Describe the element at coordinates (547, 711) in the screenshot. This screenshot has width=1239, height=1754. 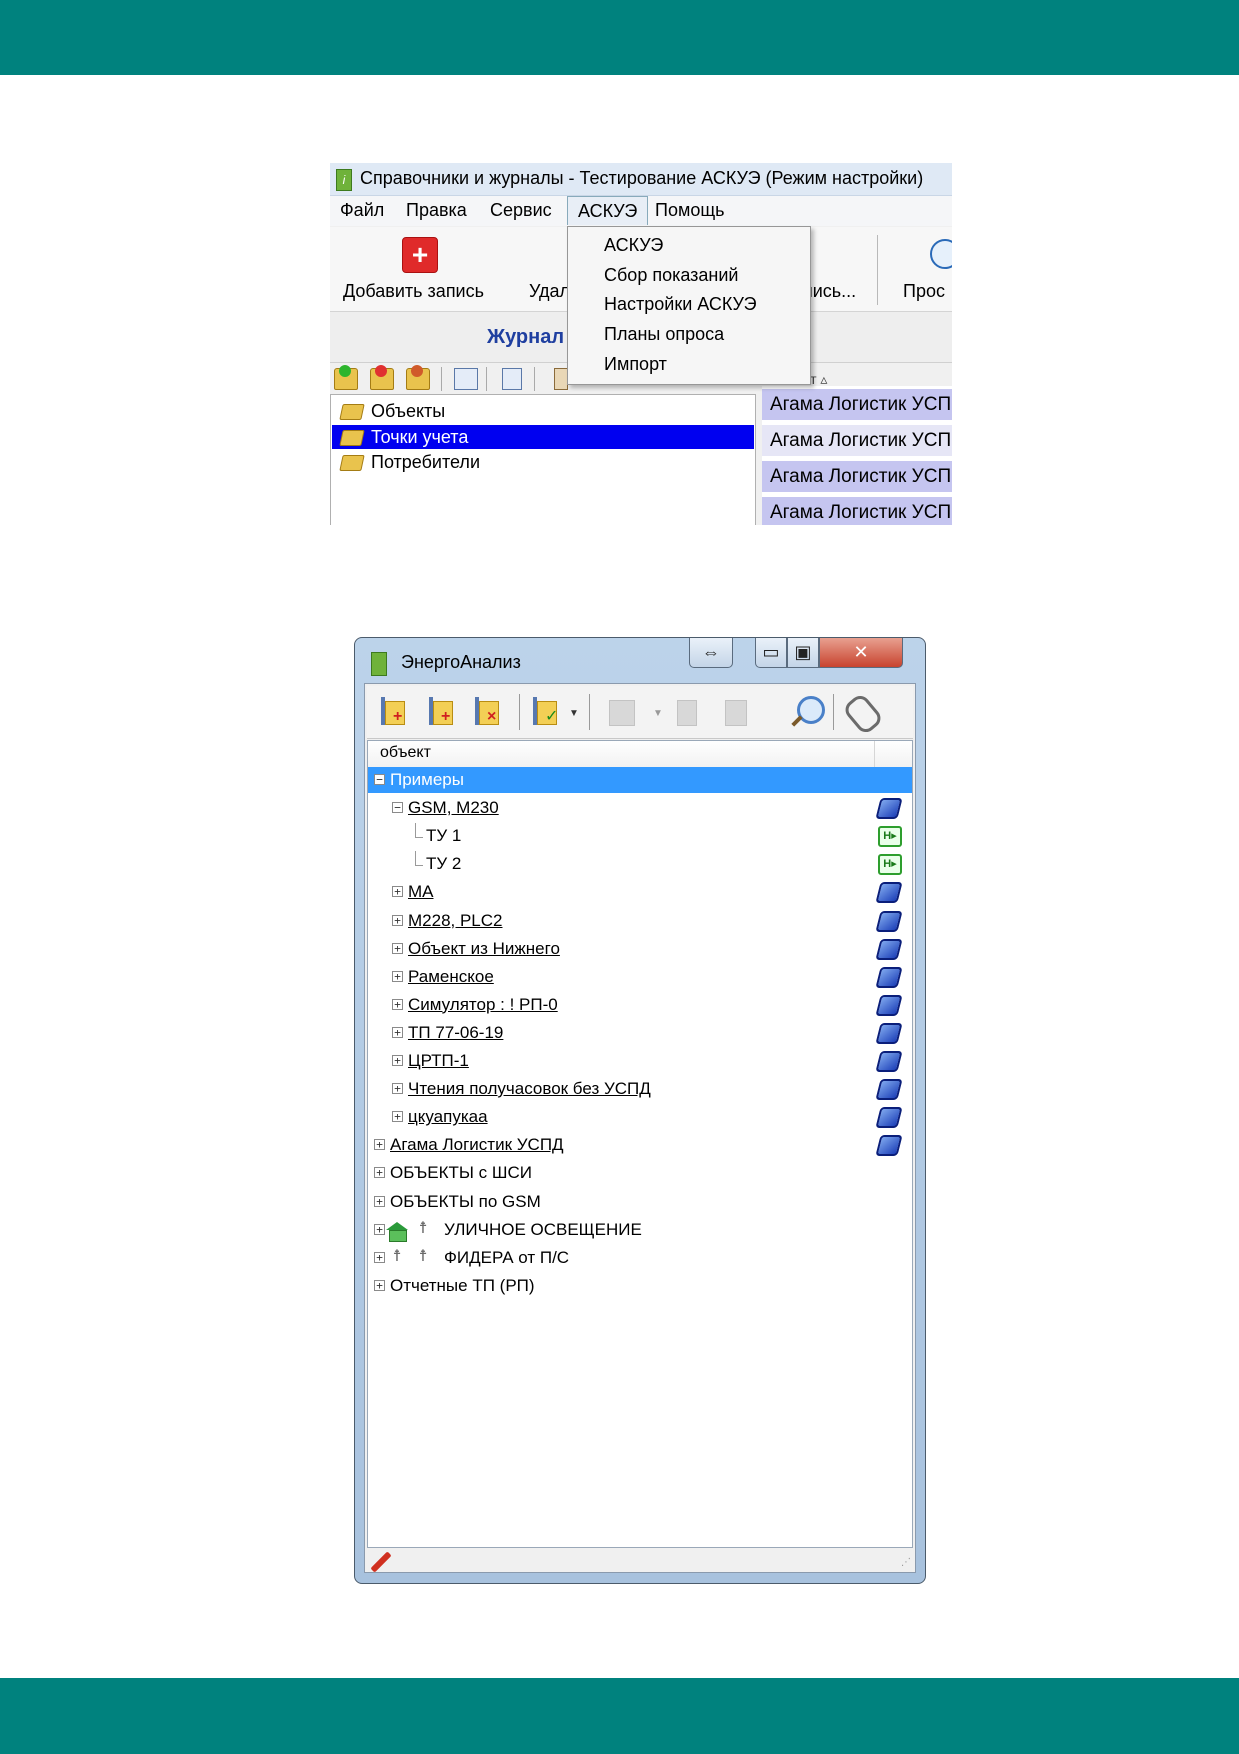
I see `check-node-icon: ✓` at that location.